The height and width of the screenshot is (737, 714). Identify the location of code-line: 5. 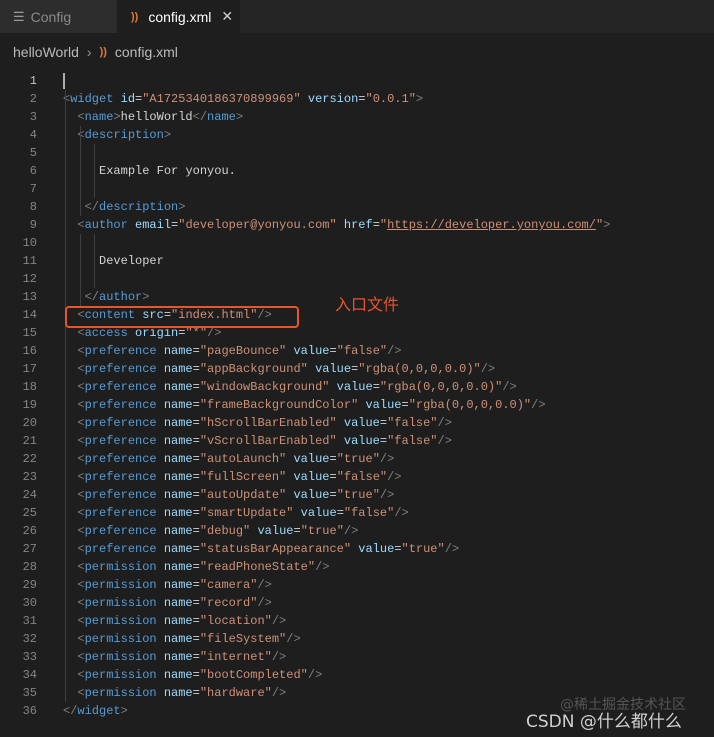
(357, 153).